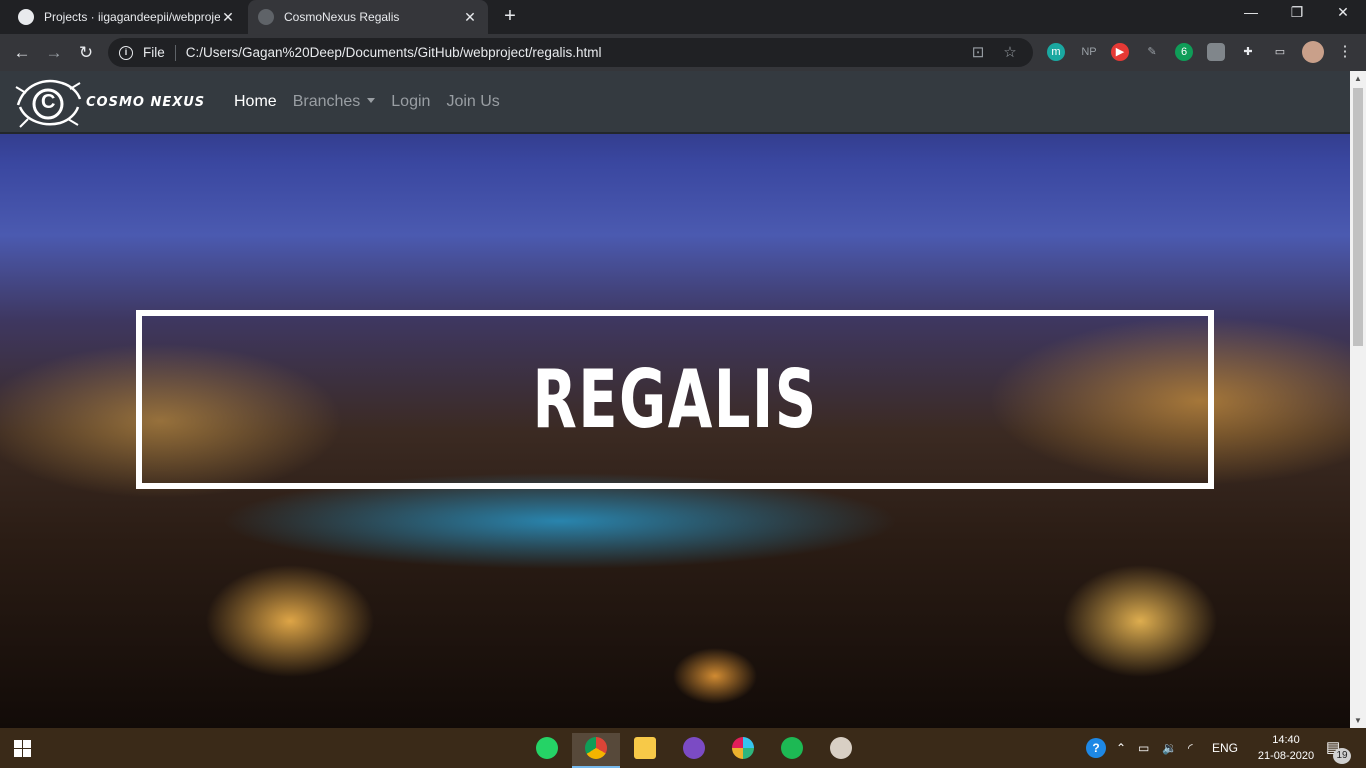  Describe the element at coordinates (175, 52) in the screenshot. I see `divider` at that location.